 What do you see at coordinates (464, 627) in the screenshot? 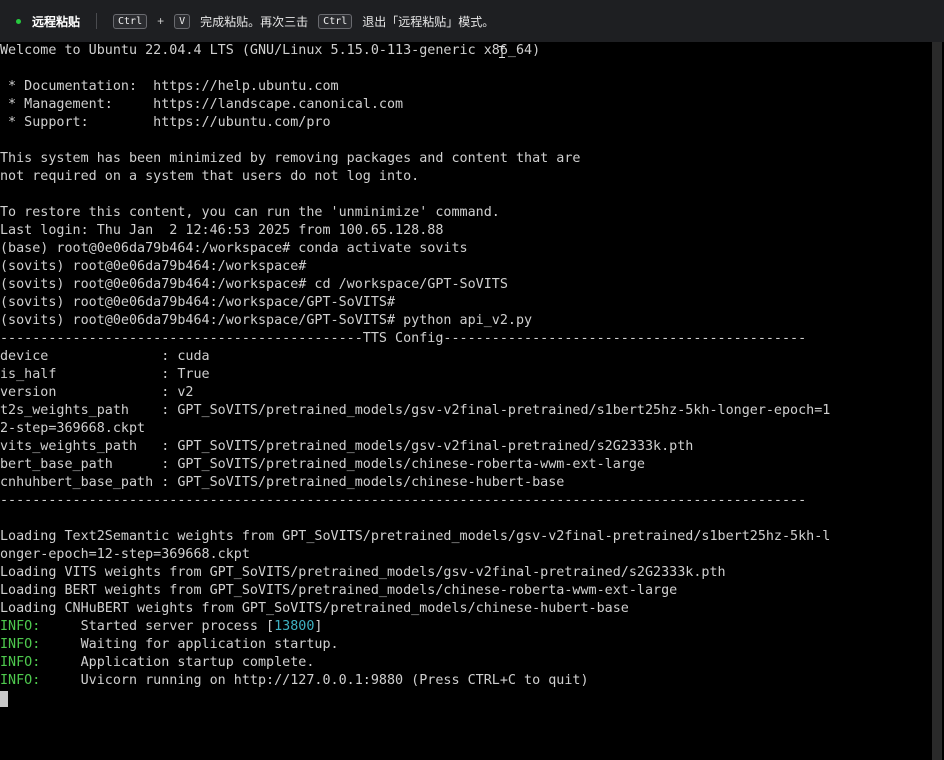
I see `terminal-info-line: INFO: Started server process [13800]` at bounding box center [464, 627].